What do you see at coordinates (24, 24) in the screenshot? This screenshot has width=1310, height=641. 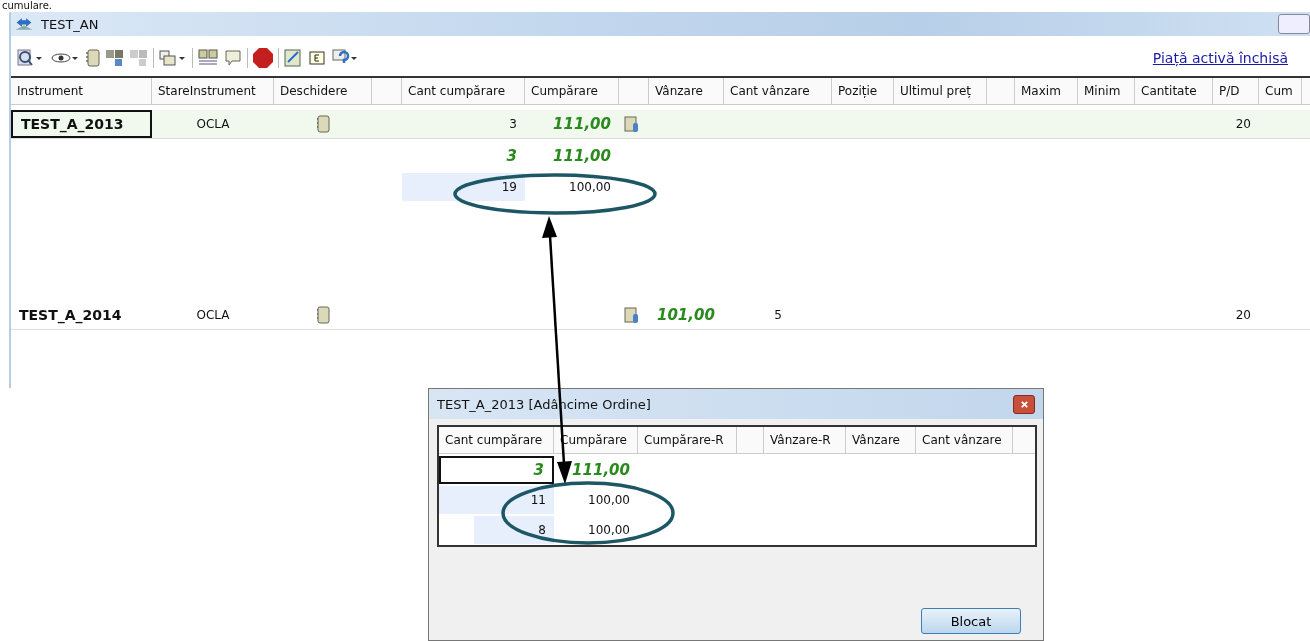 I see `arrows-icon` at bounding box center [24, 24].